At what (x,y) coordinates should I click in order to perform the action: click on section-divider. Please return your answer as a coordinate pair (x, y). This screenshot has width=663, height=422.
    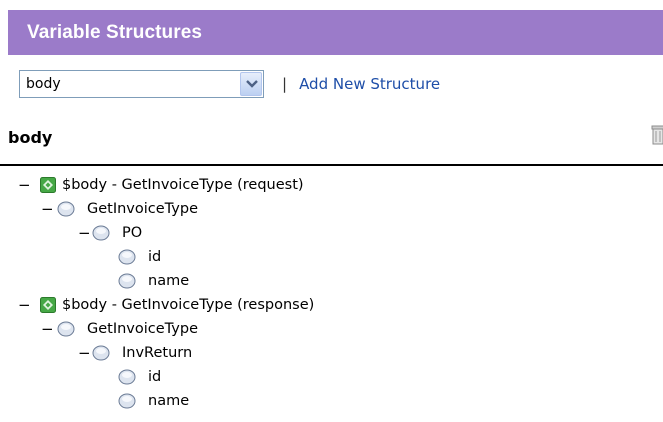
    Looking at the image, I should click on (331, 165).